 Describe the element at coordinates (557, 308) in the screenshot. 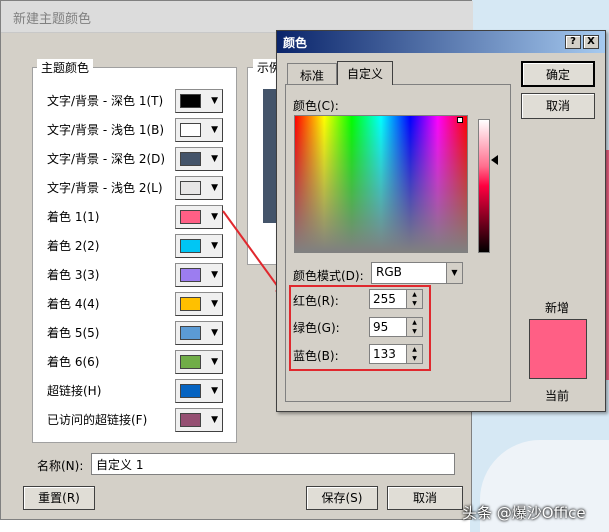

I see `new-label: 新增` at that location.